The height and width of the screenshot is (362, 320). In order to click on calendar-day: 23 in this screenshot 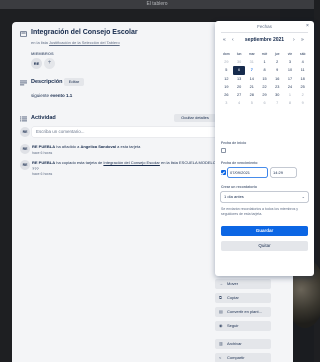, I will do `click(277, 87)`.